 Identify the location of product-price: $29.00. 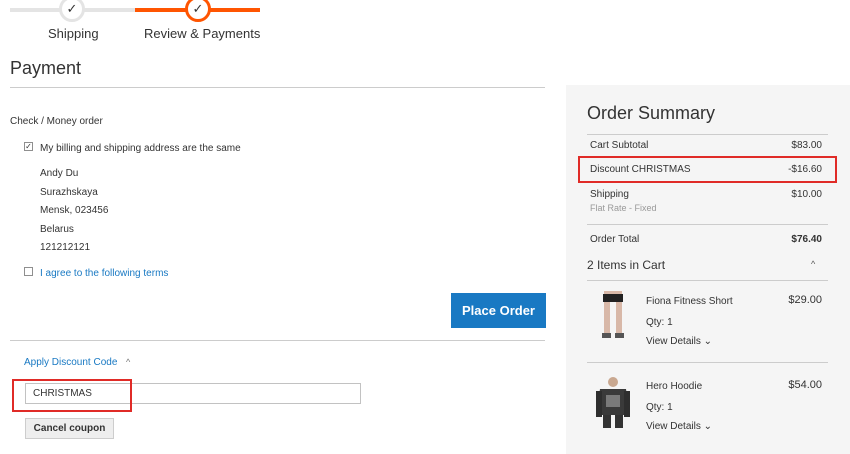
(805, 300).